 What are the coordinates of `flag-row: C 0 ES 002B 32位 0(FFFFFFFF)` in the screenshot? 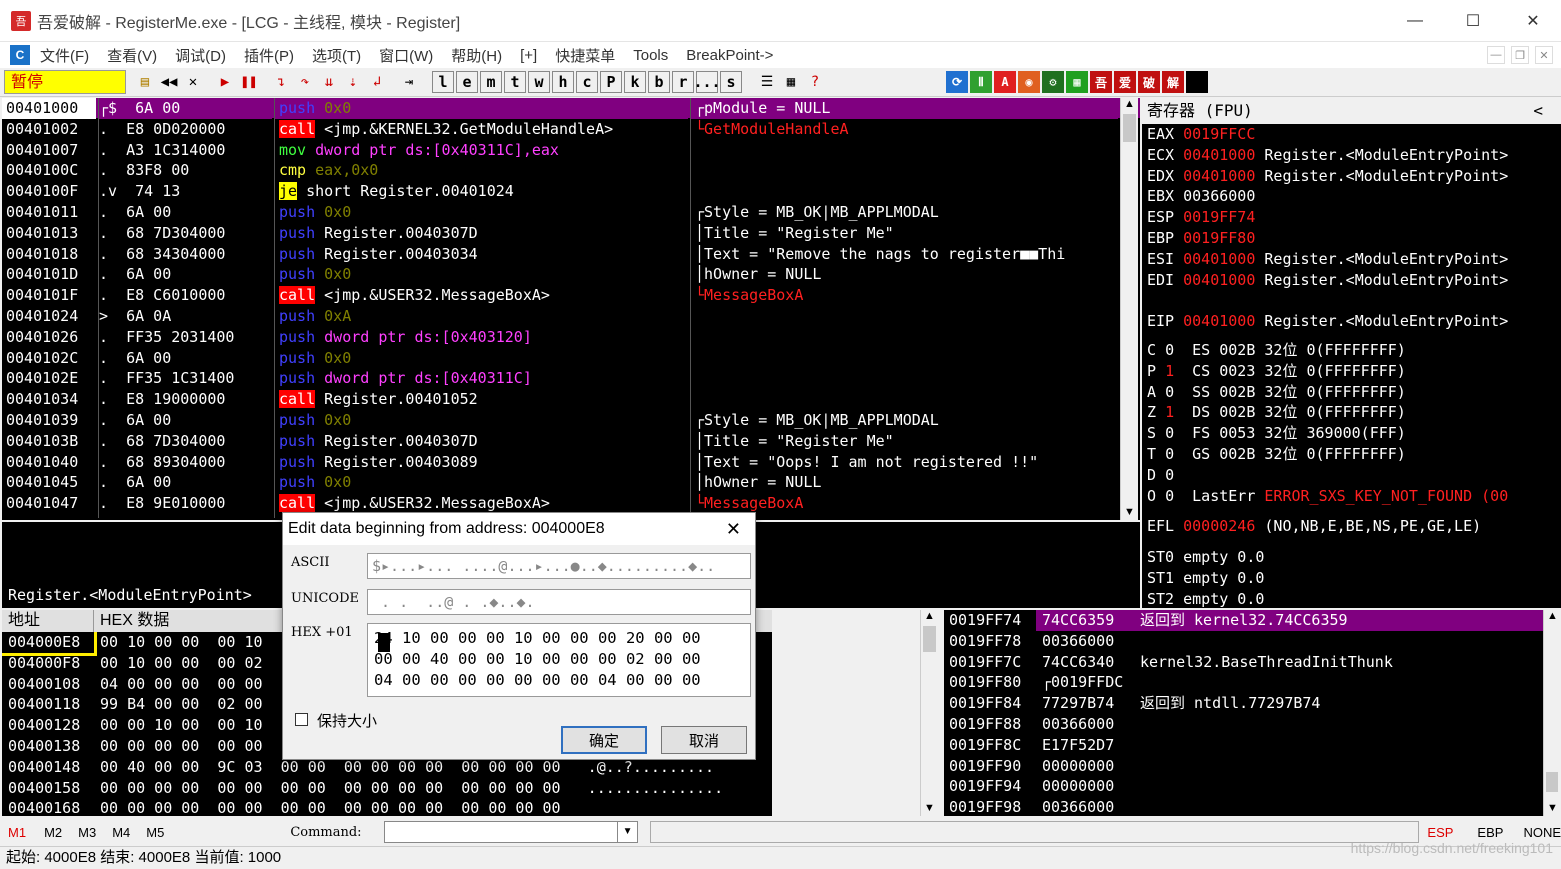 It's located at (1351, 350).